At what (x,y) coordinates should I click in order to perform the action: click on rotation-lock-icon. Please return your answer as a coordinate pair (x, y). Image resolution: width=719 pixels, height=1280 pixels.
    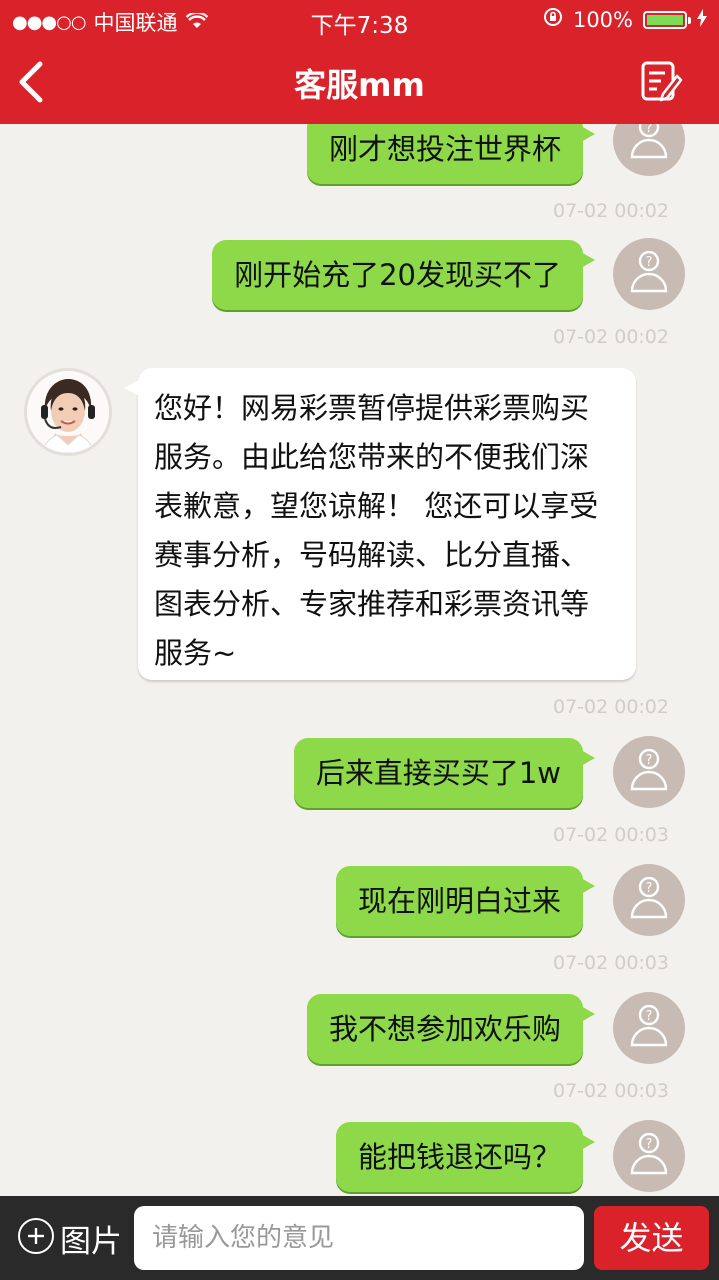
    Looking at the image, I should click on (553, 19).